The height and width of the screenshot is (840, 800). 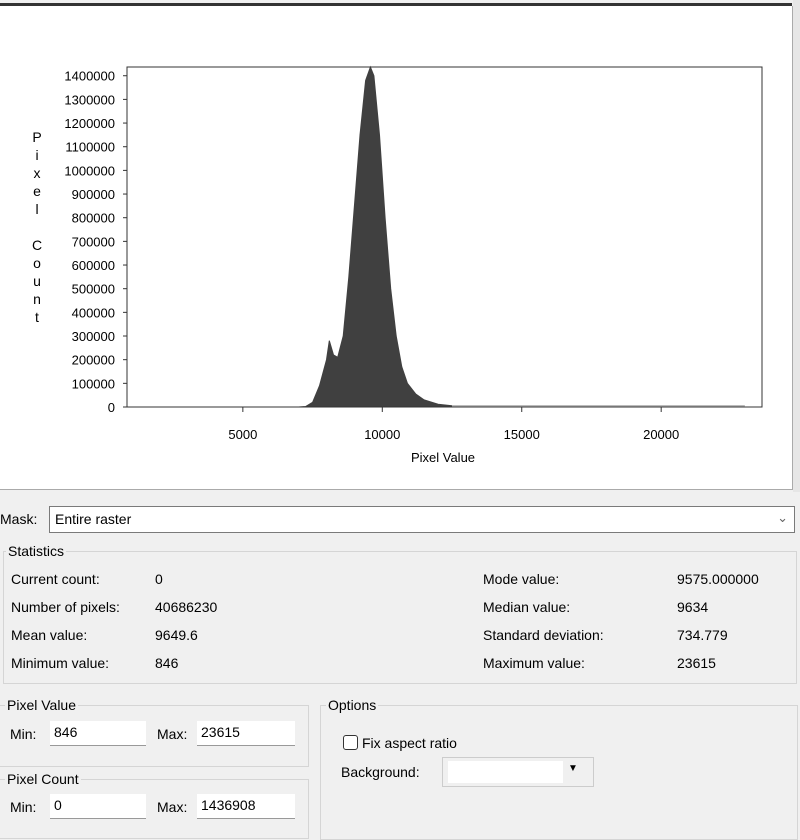 What do you see at coordinates (543, 635) in the screenshot?
I see `stat-label: Standard deviation:` at bounding box center [543, 635].